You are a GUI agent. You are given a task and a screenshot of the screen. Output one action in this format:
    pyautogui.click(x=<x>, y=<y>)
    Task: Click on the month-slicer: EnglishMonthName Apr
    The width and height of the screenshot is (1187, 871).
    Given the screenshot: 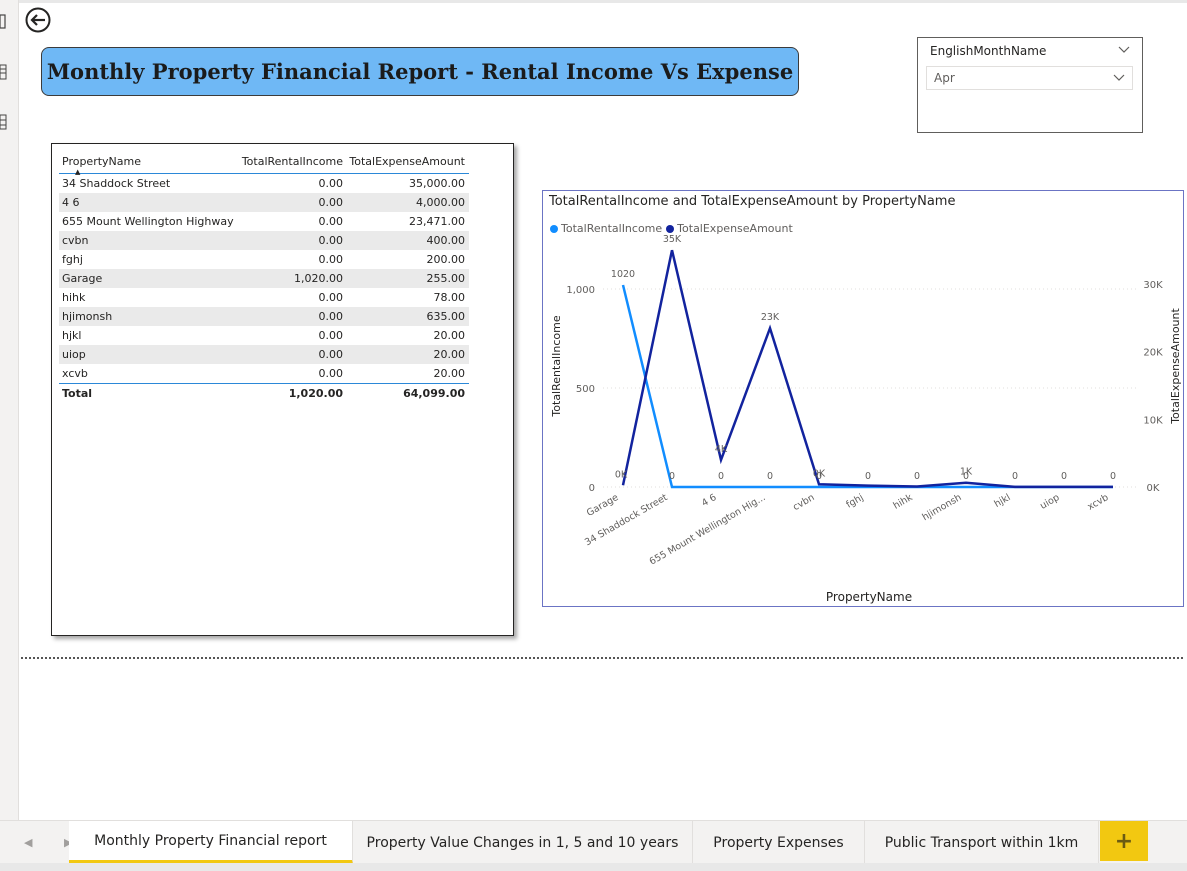 What is the action you would take?
    pyautogui.click(x=1030, y=85)
    